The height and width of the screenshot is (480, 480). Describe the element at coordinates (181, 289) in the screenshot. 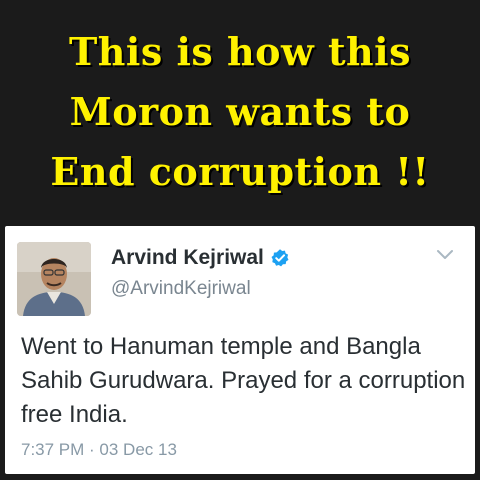

I see `user-handle: @ArvindKejriwal` at that location.